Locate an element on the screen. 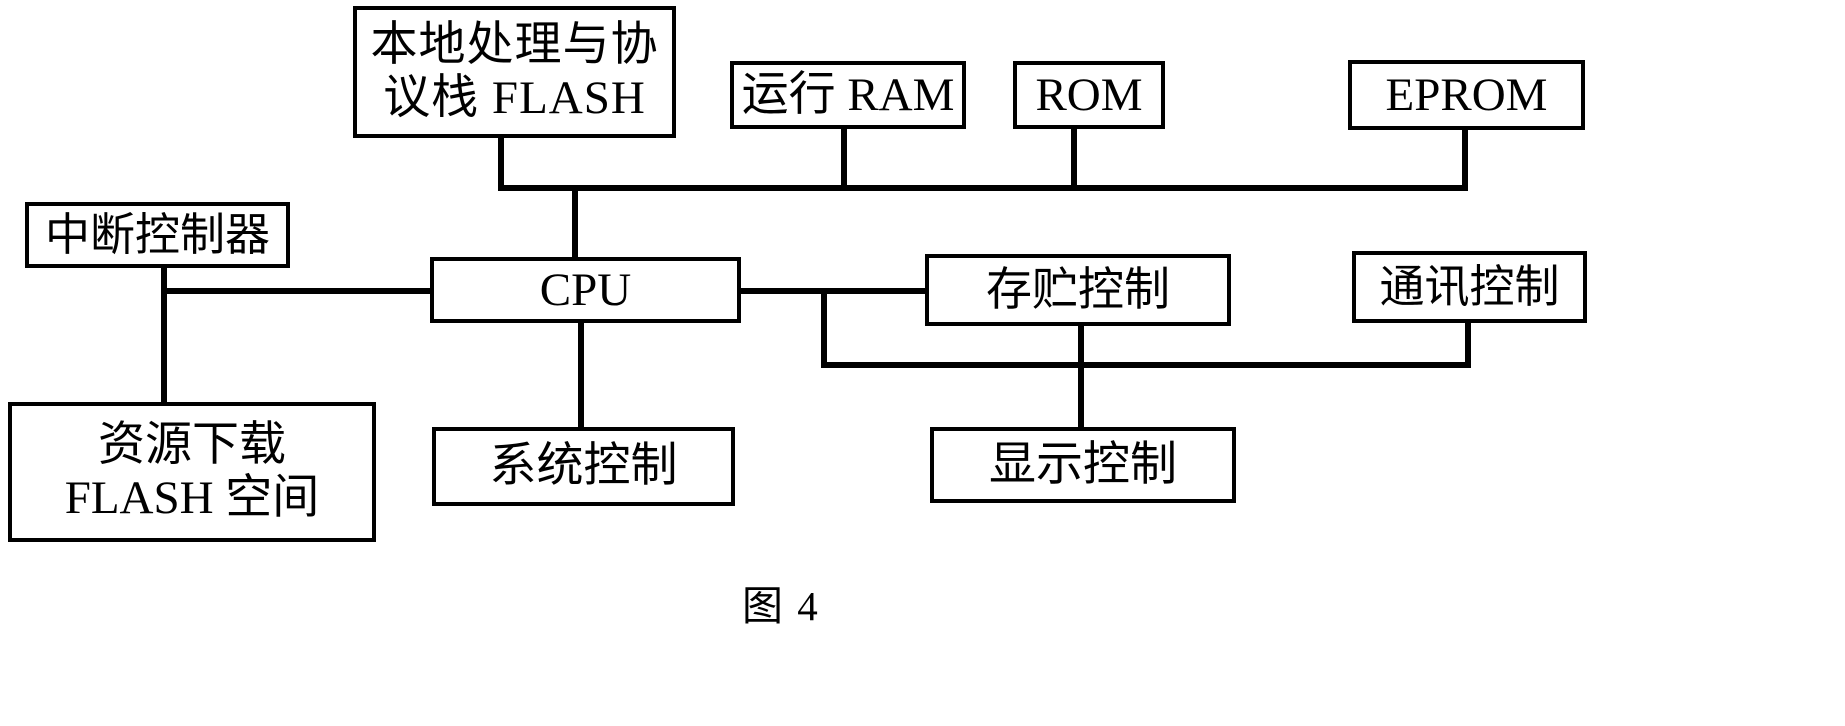 This screenshot has width=1845, height=726. node-label-line: 资源下载 is located at coordinates (192, 445).